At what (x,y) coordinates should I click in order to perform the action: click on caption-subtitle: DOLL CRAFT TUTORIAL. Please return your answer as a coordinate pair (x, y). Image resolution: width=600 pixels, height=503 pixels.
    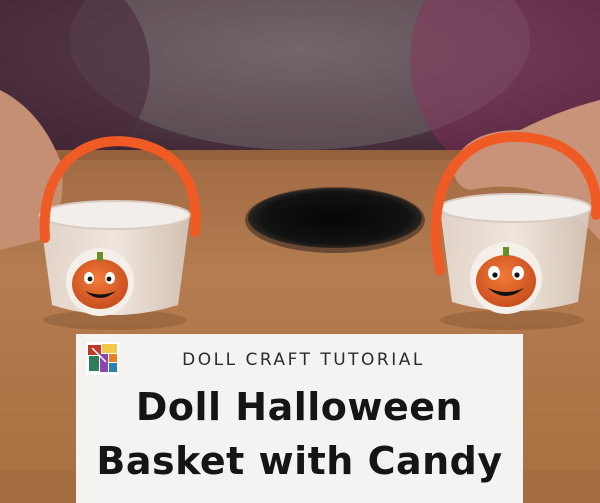
    Looking at the image, I should click on (303, 360).